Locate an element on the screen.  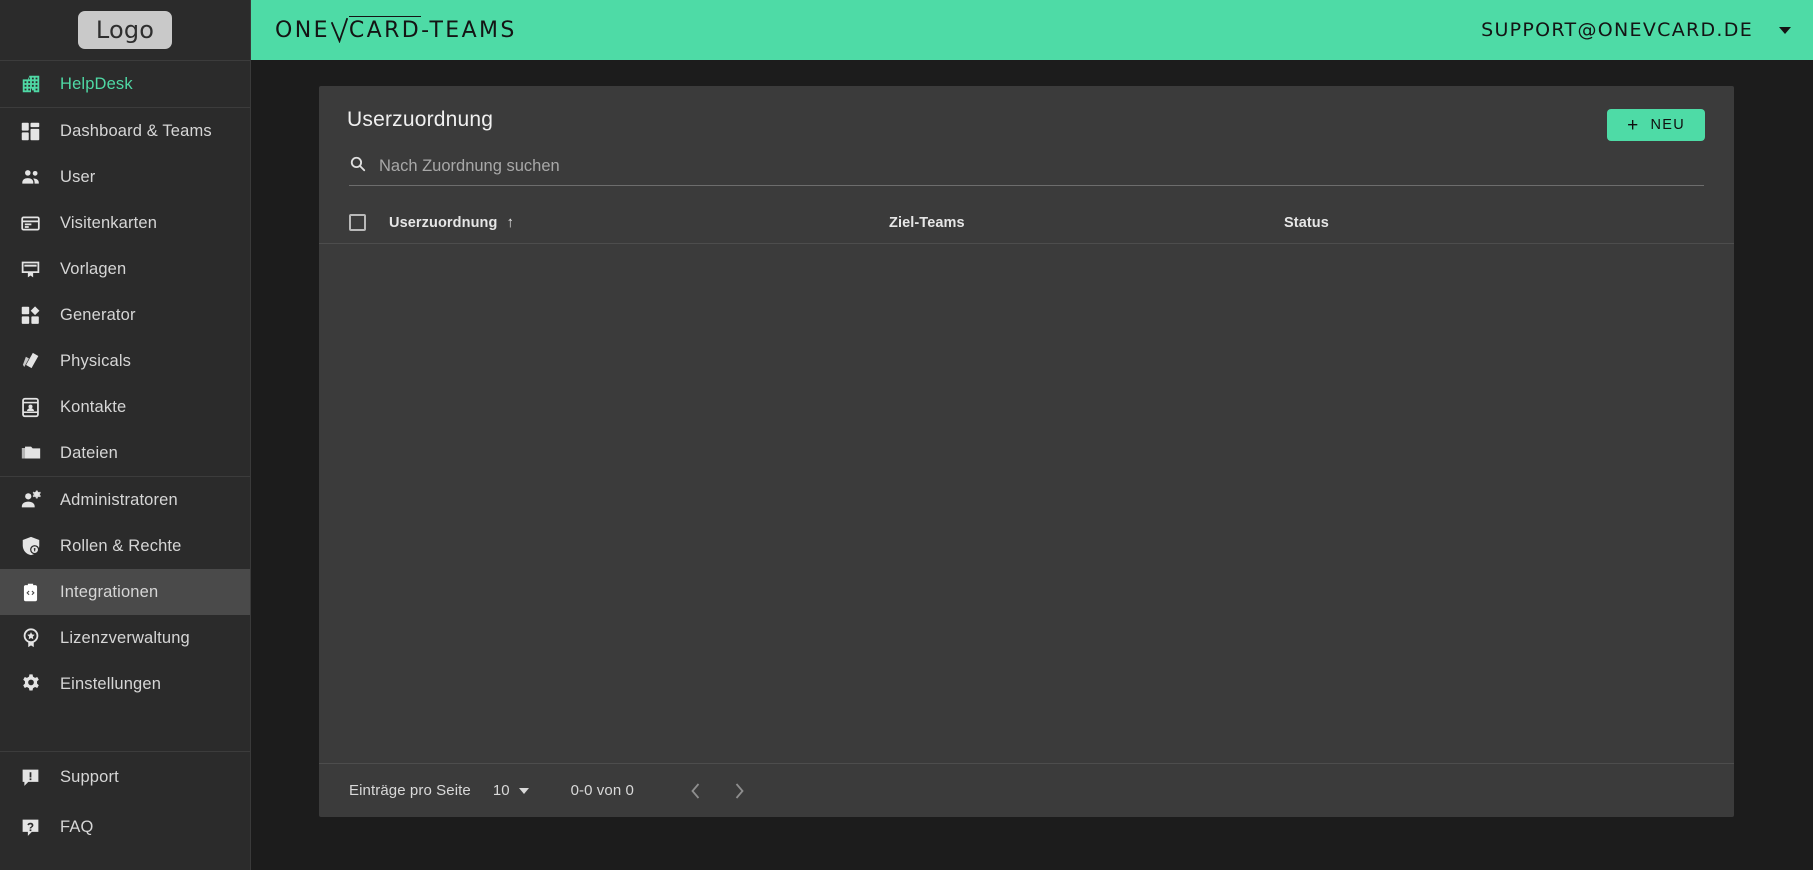
sidebar-item-administratoren: Administratoren is located at coordinates (125, 500).